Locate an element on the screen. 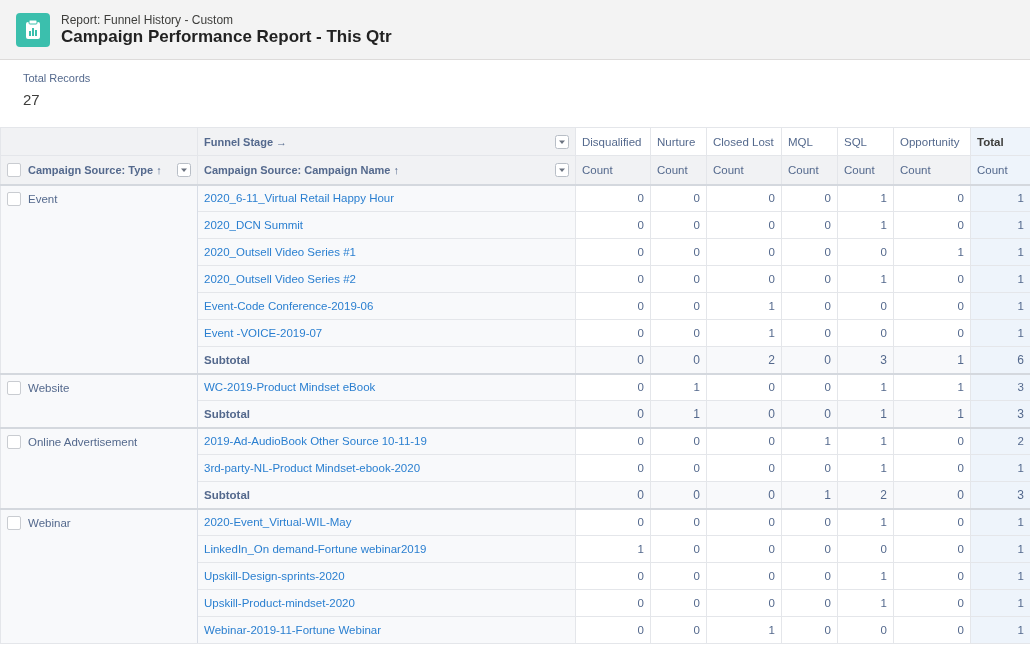 This screenshot has height=666, width=1030. report-type: Report: Funnel History - Custom is located at coordinates (148, 19).